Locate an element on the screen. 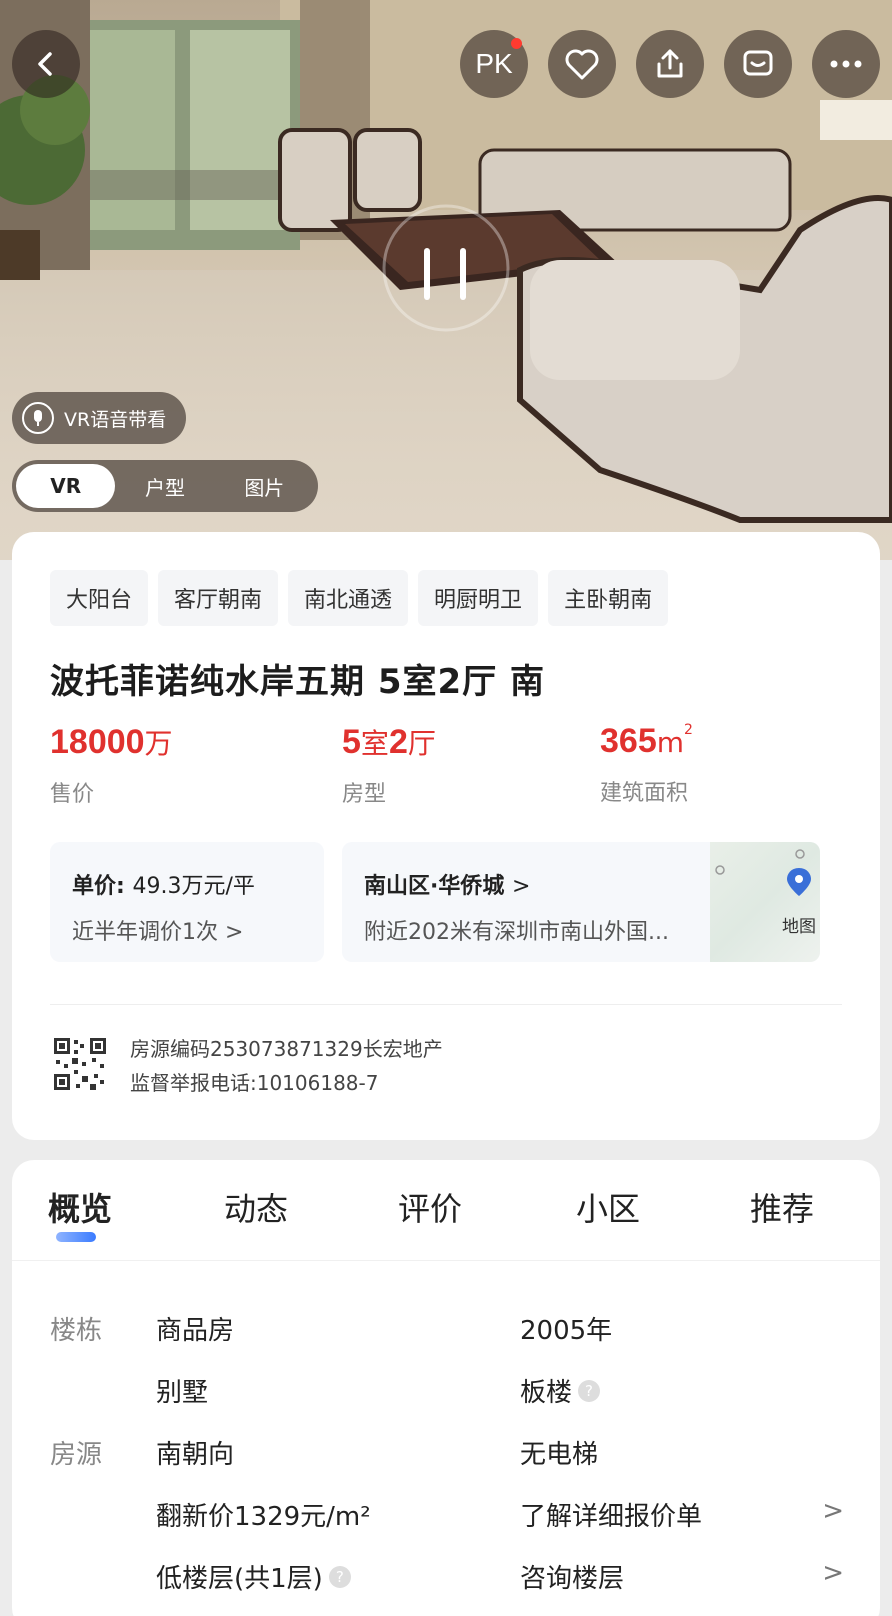 The image size is (892, 1616). layout-label: 房型 is located at coordinates (364, 794).